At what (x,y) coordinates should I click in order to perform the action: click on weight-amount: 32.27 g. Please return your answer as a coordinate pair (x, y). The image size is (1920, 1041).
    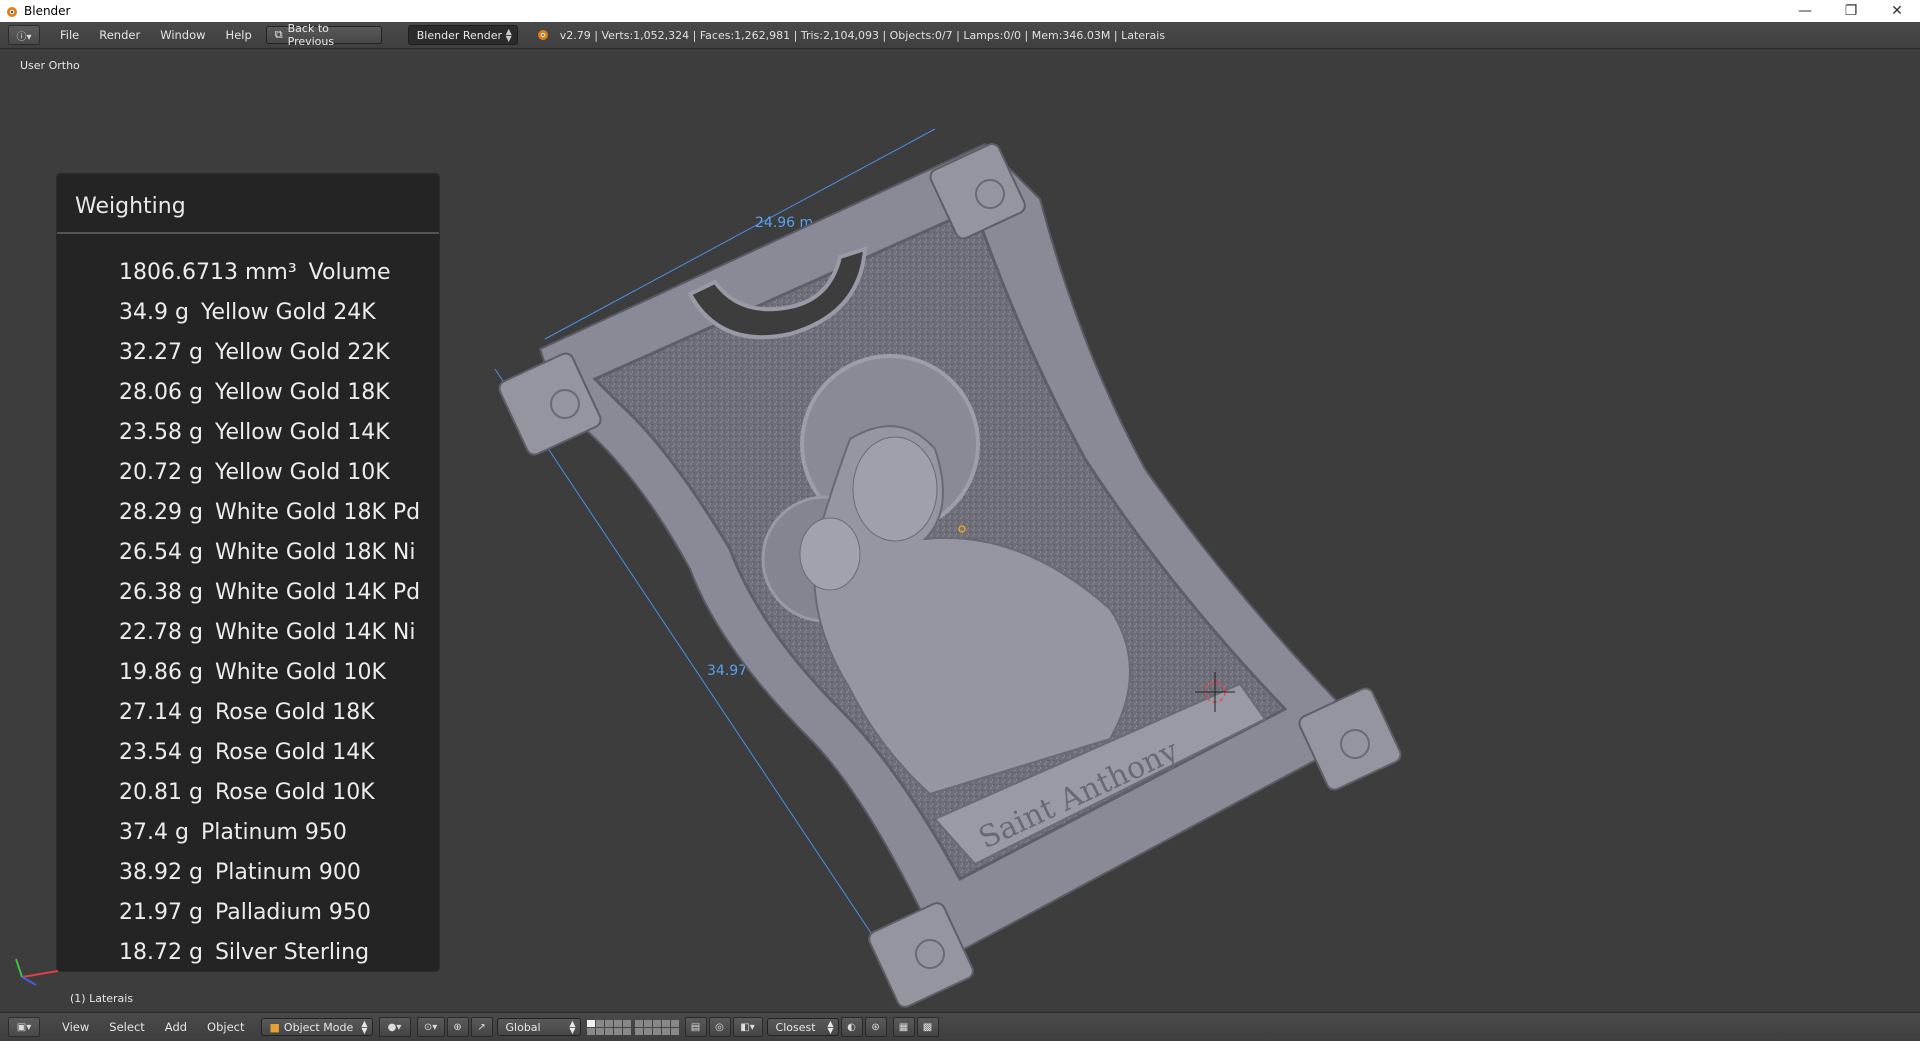
    Looking at the image, I should click on (161, 352).